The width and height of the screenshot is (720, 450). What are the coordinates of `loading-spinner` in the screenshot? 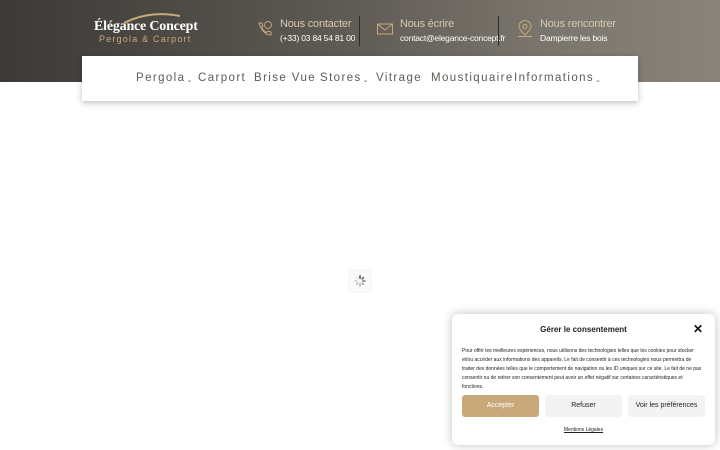 It's located at (360, 281).